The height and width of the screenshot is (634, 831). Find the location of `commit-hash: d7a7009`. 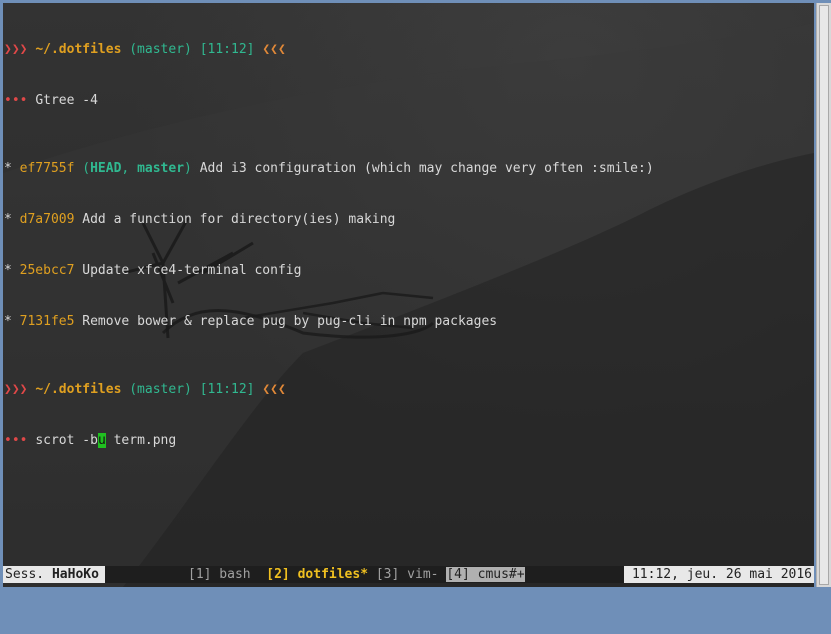

commit-hash: d7a7009 is located at coordinates (47, 219).